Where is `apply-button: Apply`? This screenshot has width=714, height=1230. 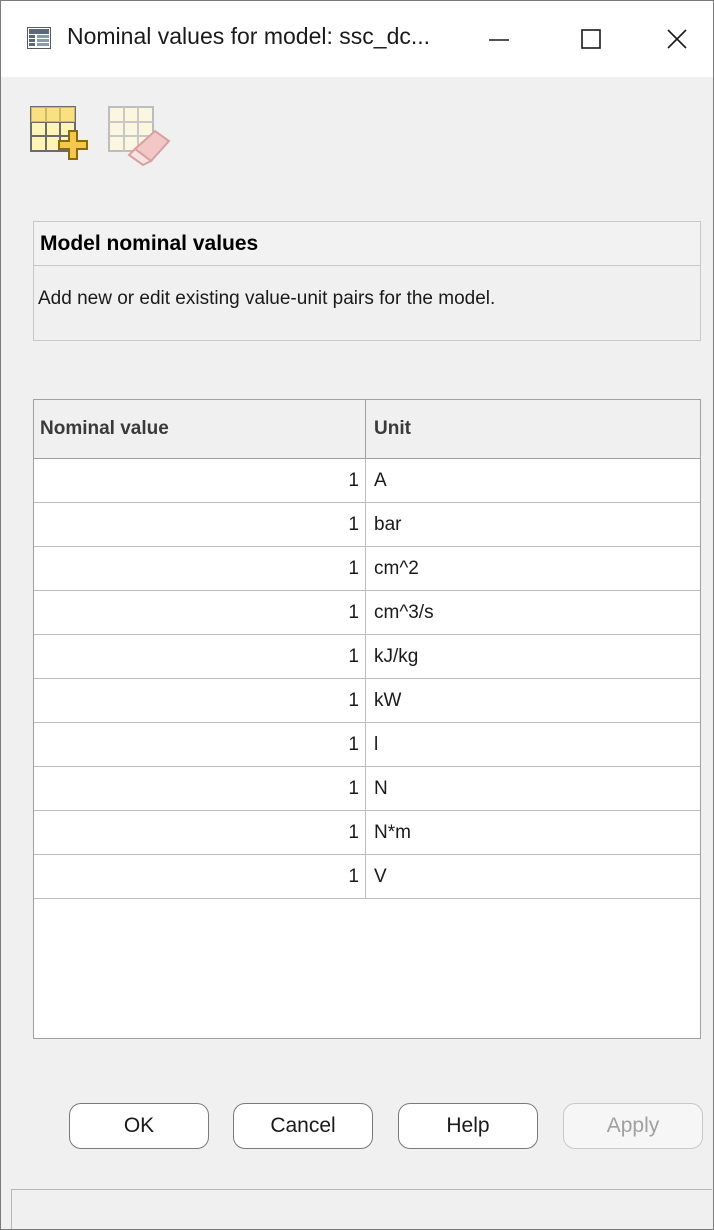 apply-button: Apply is located at coordinates (633, 1126).